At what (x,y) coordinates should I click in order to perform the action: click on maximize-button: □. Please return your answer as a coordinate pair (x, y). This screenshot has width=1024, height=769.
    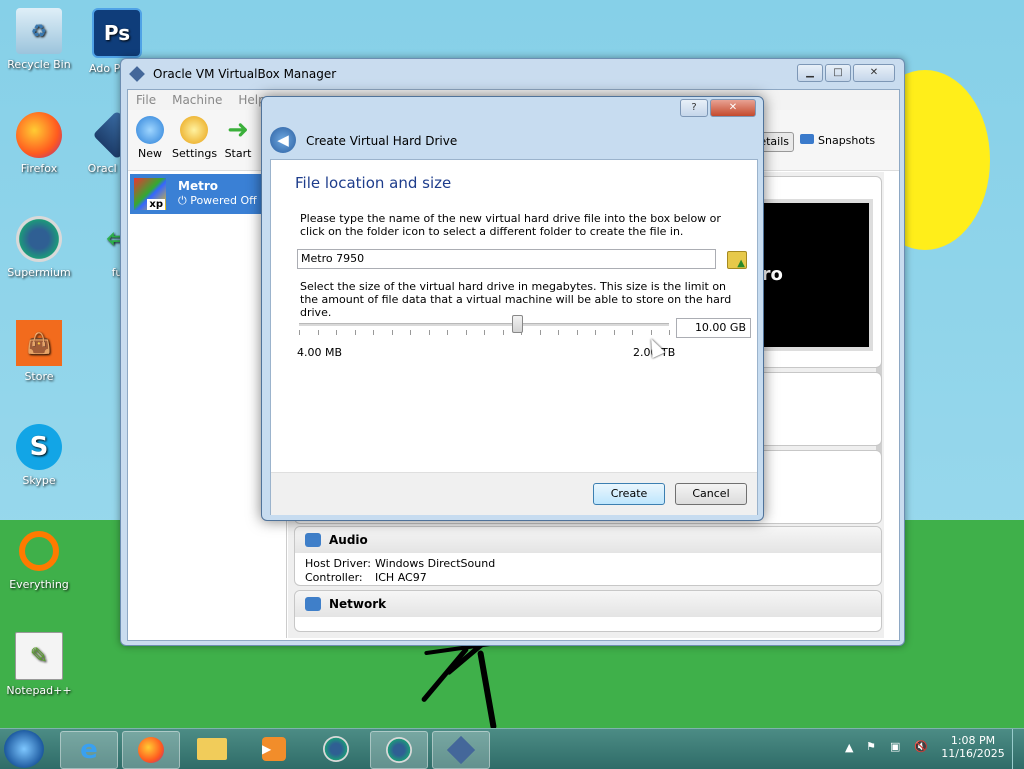
    Looking at the image, I should click on (838, 73).